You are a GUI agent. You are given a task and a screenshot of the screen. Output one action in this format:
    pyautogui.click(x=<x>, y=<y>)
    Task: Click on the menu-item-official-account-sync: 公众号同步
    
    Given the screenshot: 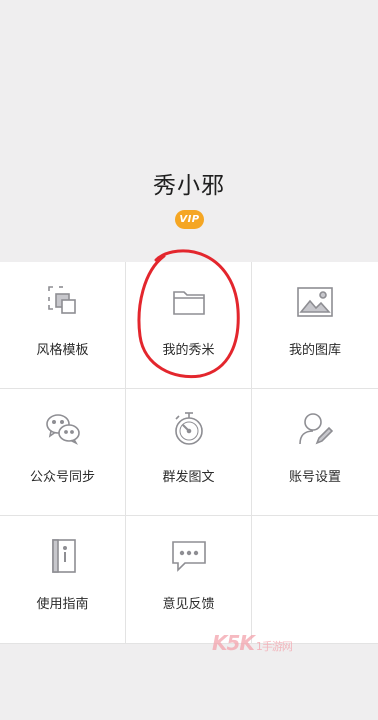 What is the action you would take?
    pyautogui.click(x=63, y=452)
    